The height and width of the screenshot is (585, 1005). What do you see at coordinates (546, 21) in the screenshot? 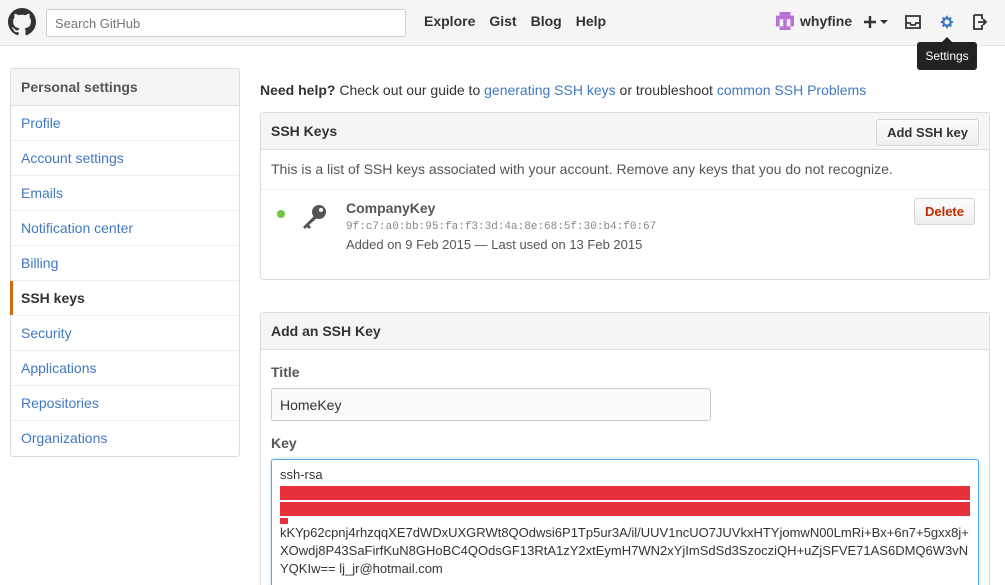
I see `nav-blog: Blog` at bounding box center [546, 21].